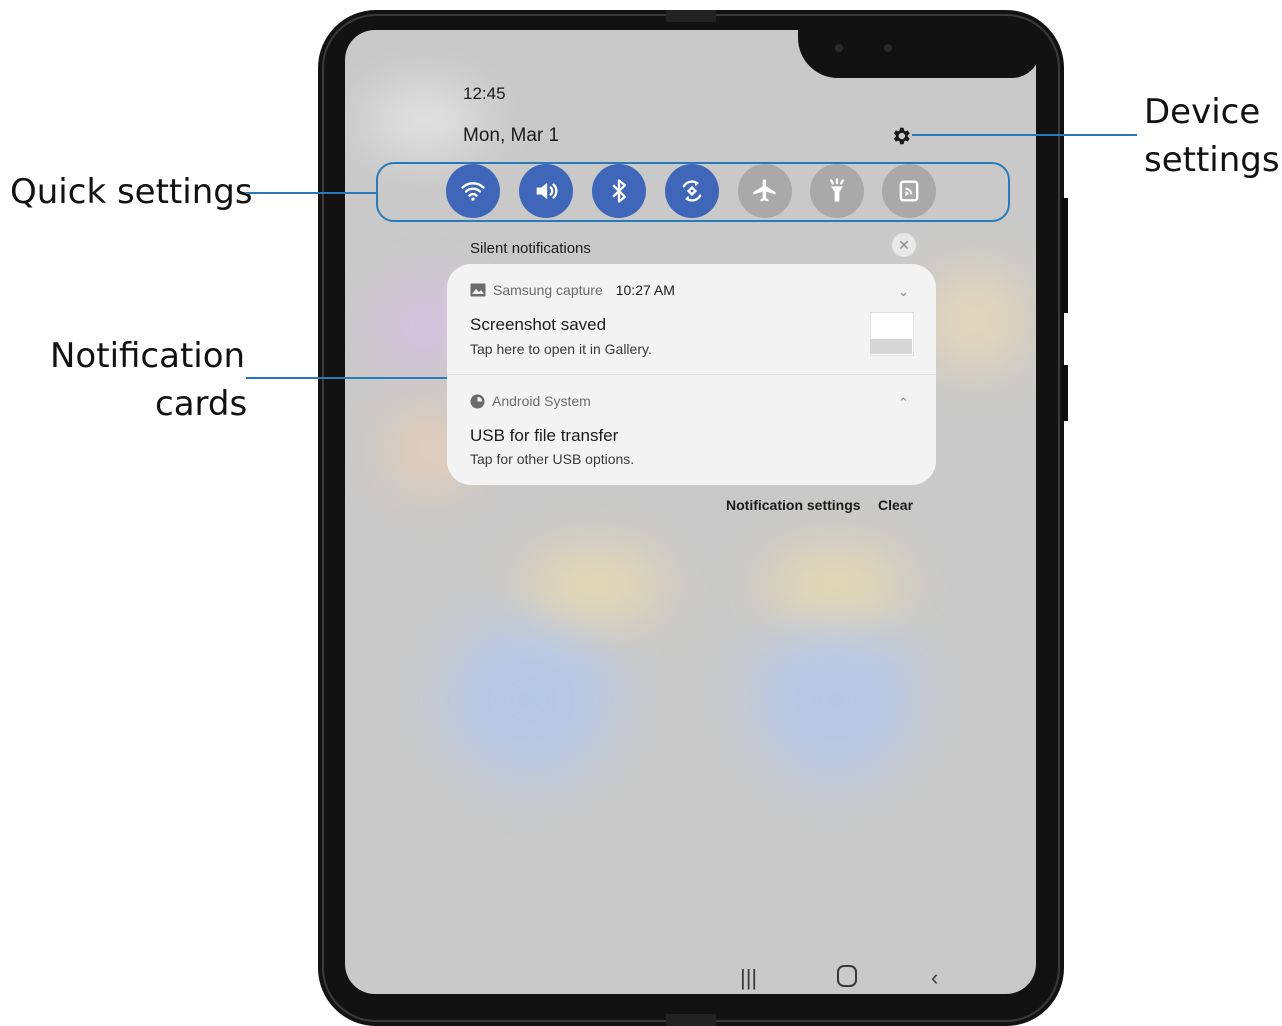  I want to click on notification-header: Samsung capture 10:27 AM, so click(572, 290).